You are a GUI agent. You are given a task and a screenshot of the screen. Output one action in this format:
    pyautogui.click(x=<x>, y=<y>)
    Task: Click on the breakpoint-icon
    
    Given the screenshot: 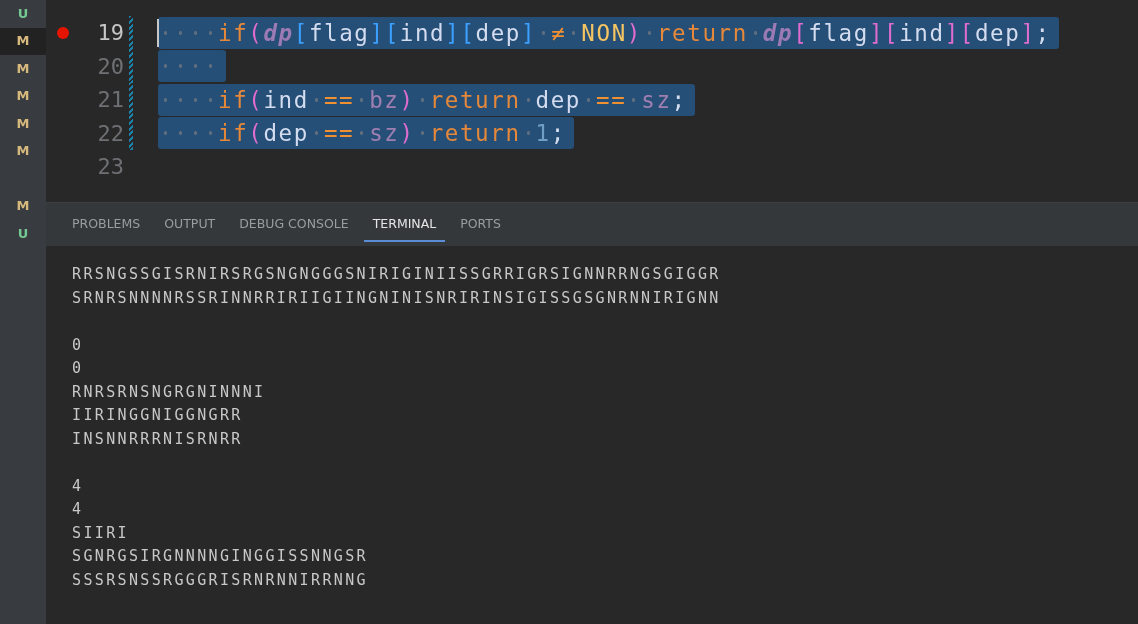 What is the action you would take?
    pyautogui.click(x=63, y=32)
    